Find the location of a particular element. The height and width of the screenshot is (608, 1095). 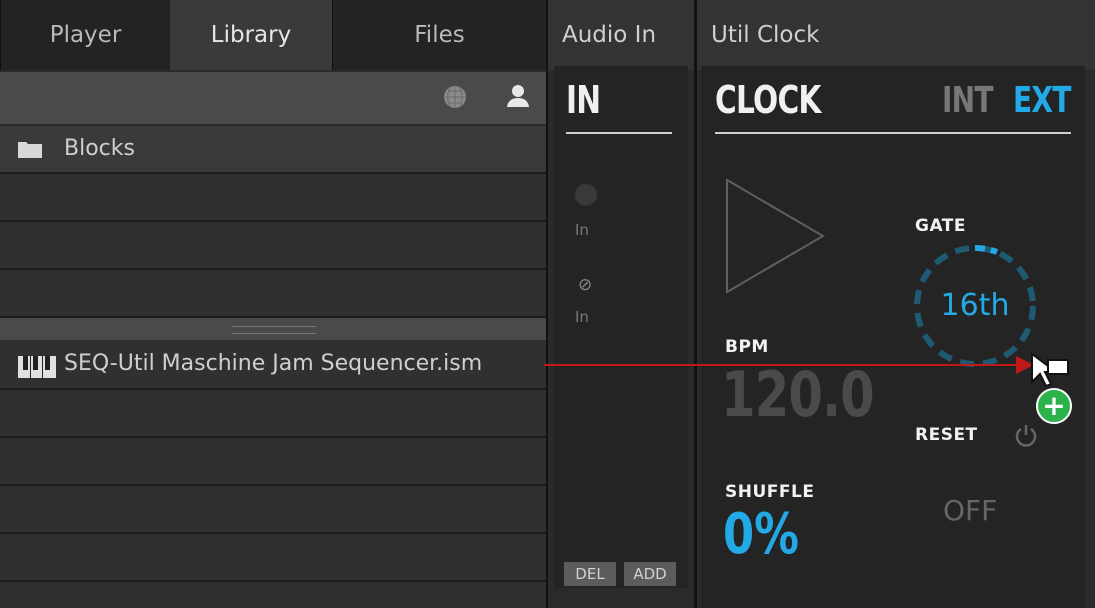

folder-icon is located at coordinates (30, 149).